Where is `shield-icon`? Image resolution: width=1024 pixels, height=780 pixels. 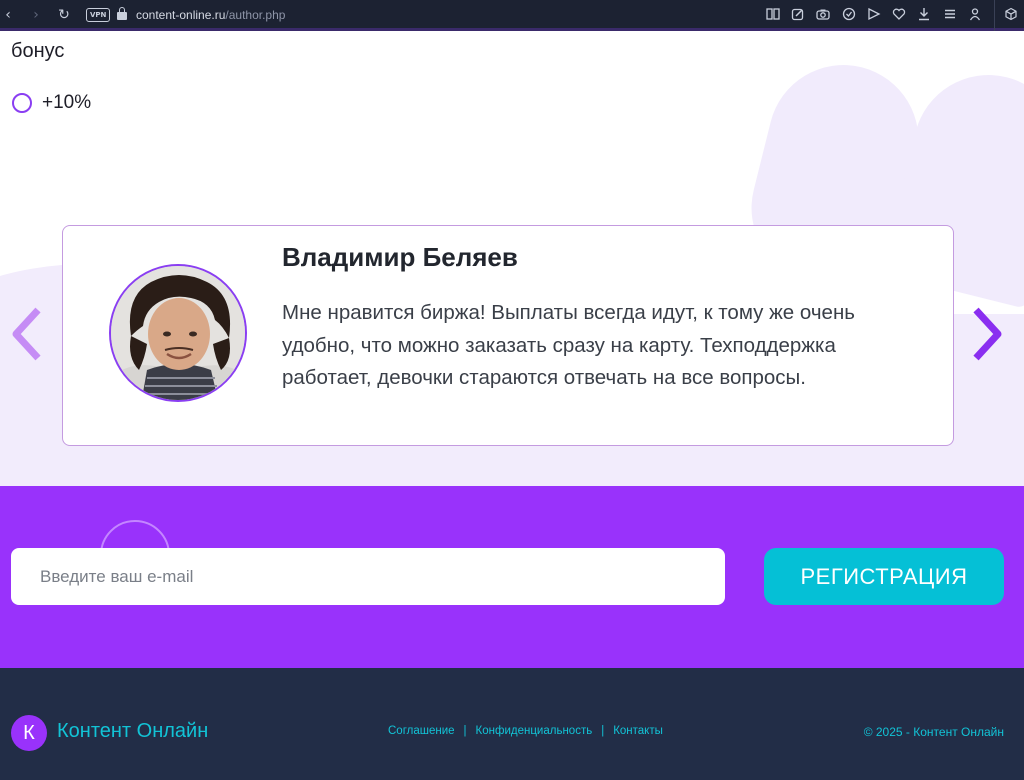
shield-icon is located at coordinates (849, 14).